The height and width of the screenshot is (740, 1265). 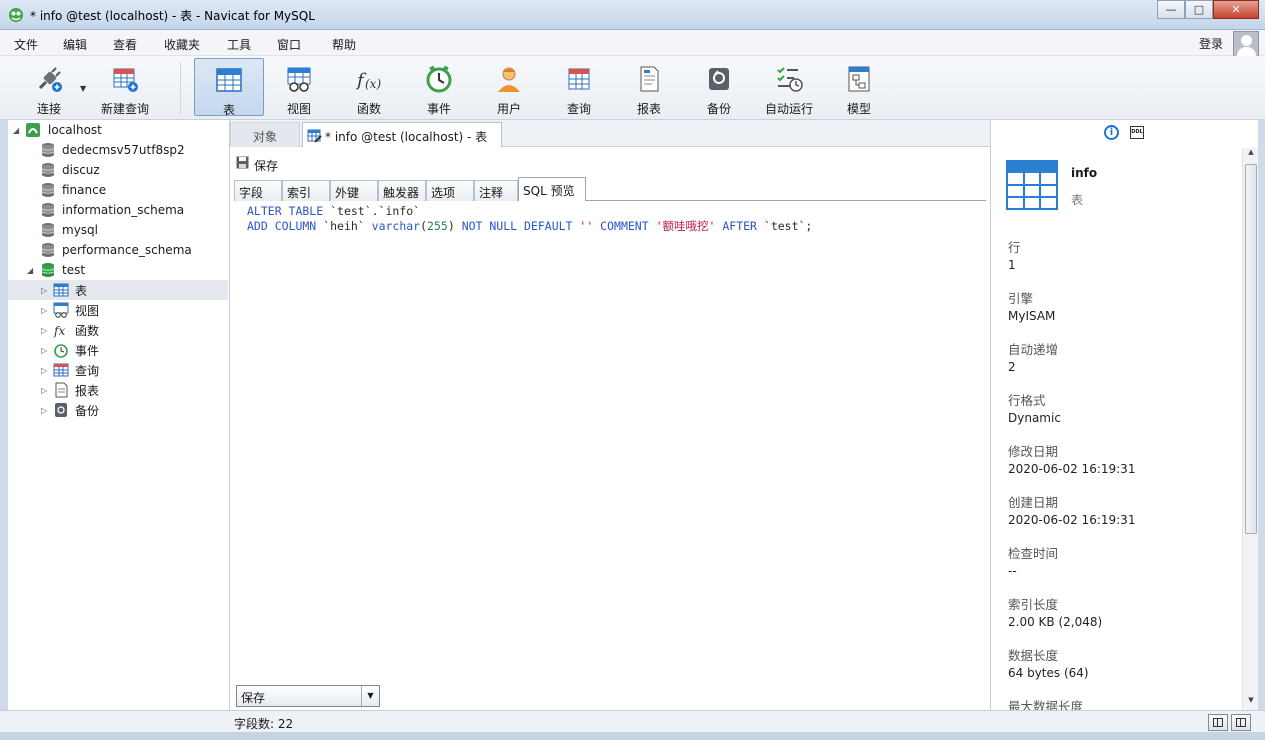 What do you see at coordinates (1211, 43) in the screenshot?
I see `login-link: 登录` at bounding box center [1211, 43].